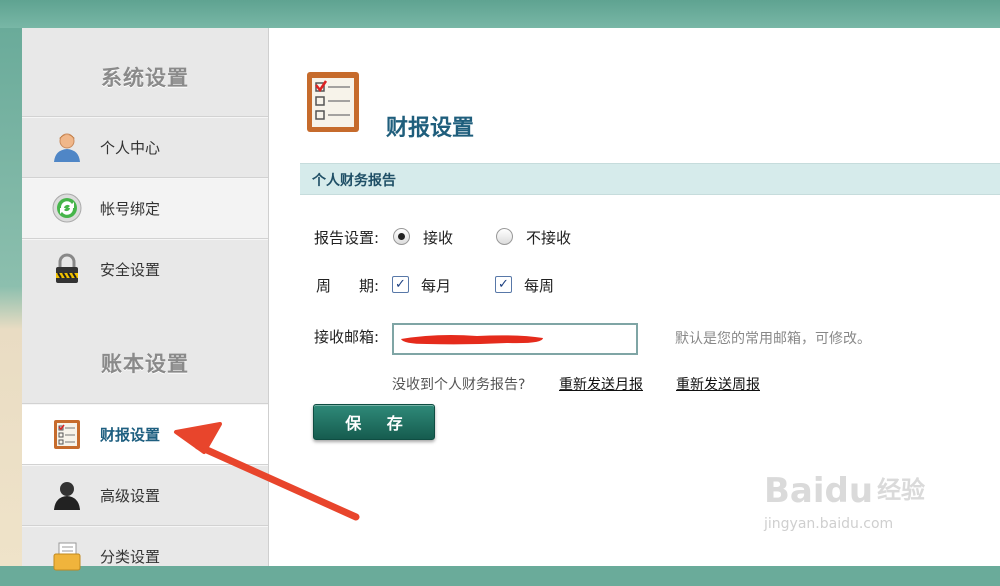  I want to click on sidebar-item-account-binding: 帐号绑定, so click(145, 207).